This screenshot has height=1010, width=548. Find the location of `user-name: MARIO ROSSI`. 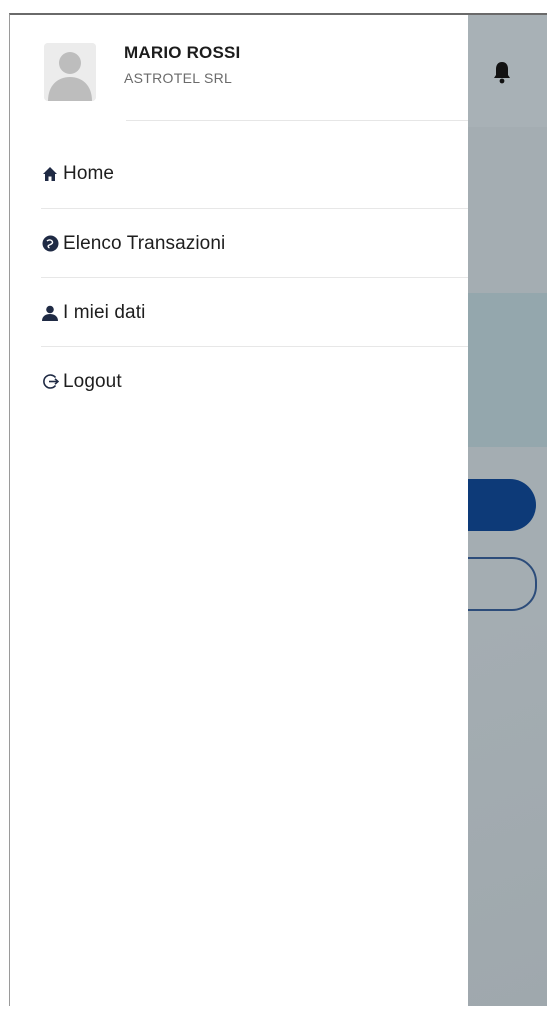

user-name: MARIO ROSSI is located at coordinates (182, 52).